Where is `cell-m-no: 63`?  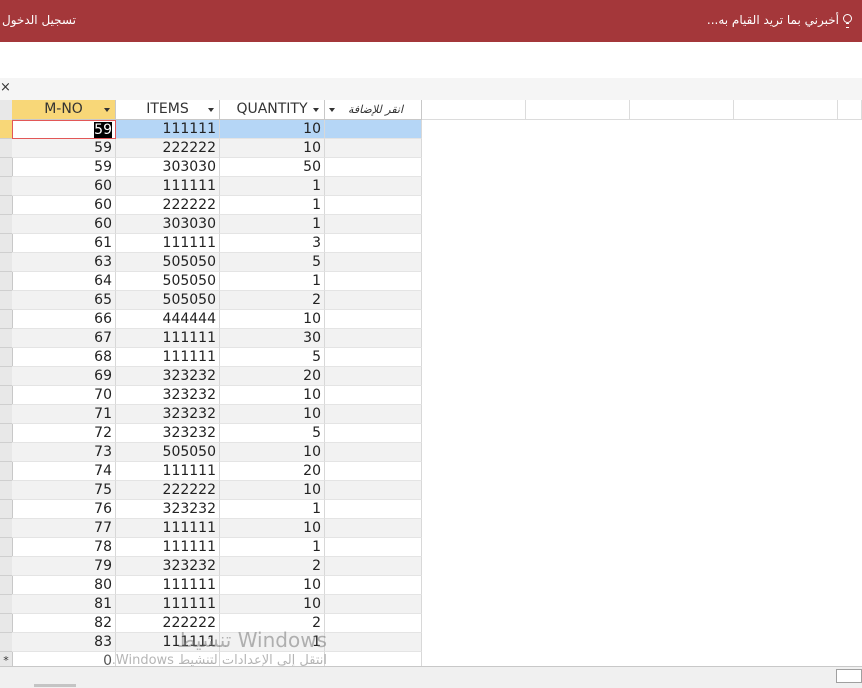
cell-m-no: 63 is located at coordinates (64, 262).